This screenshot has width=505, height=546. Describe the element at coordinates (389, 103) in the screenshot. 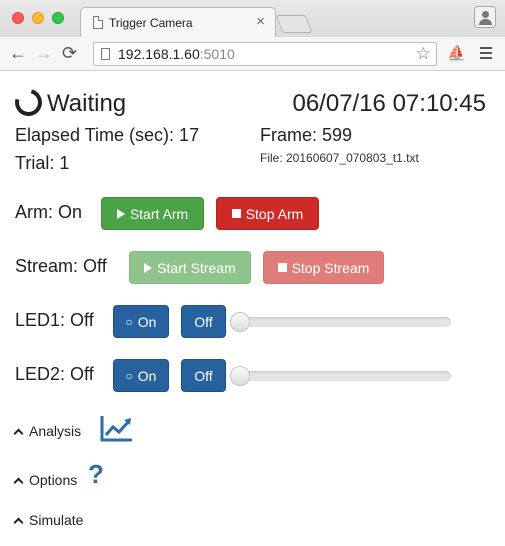

I see `datetime-text: 06/07/16 07:10:45` at that location.